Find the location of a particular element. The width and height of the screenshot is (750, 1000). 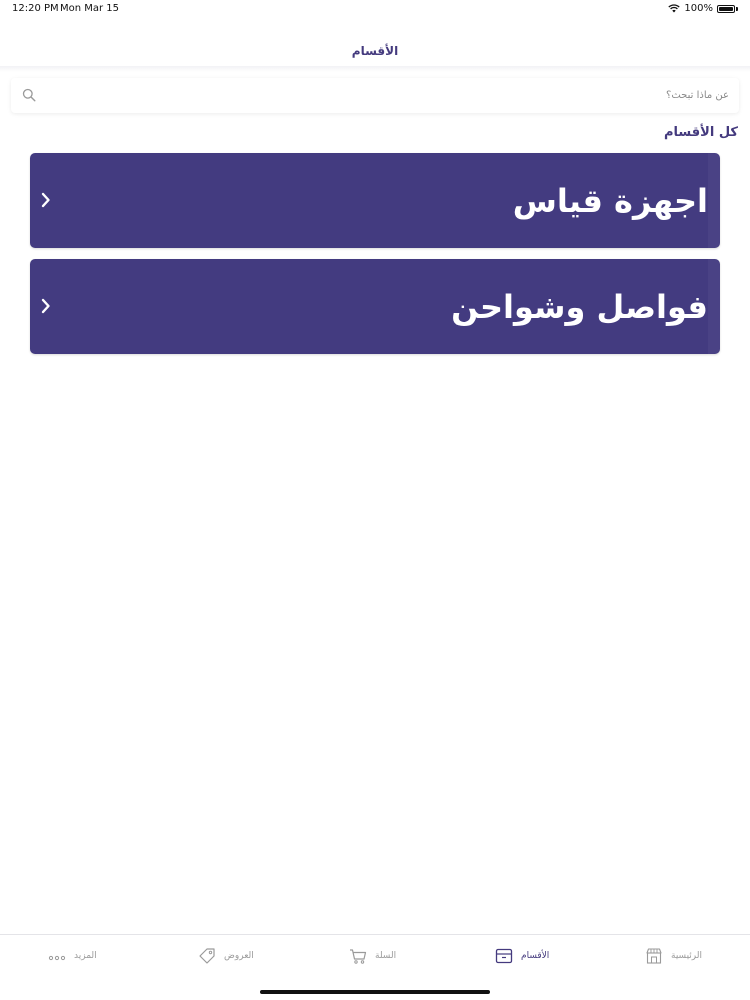

battery-percent: 100% is located at coordinates (698, 8).